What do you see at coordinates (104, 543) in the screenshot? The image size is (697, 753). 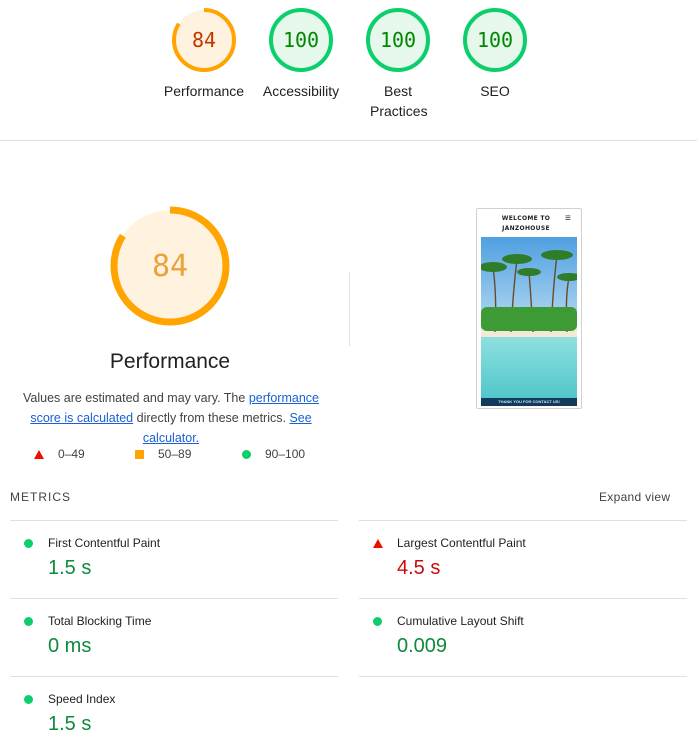 I see `metric-name-fcp: First Contentful Paint` at bounding box center [104, 543].